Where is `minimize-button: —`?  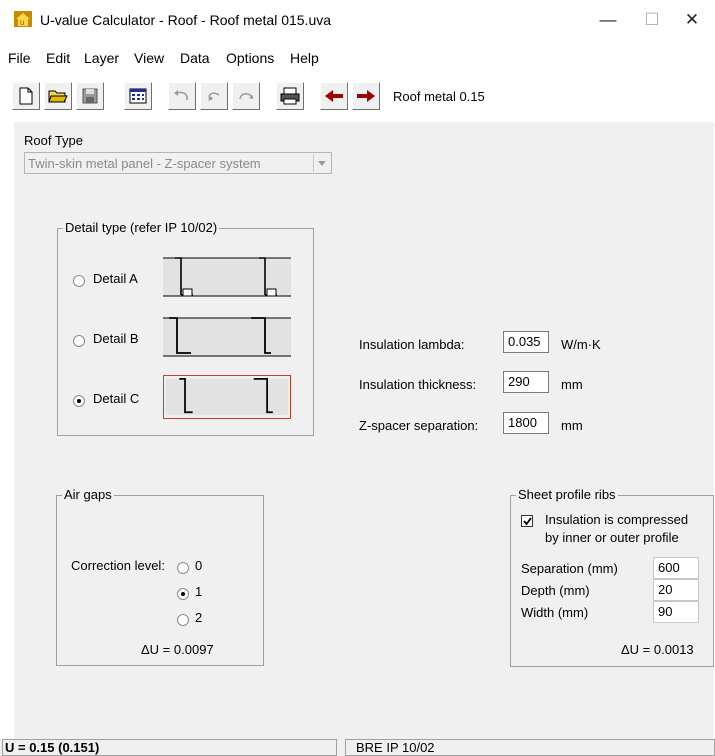 minimize-button: — is located at coordinates (608, 20).